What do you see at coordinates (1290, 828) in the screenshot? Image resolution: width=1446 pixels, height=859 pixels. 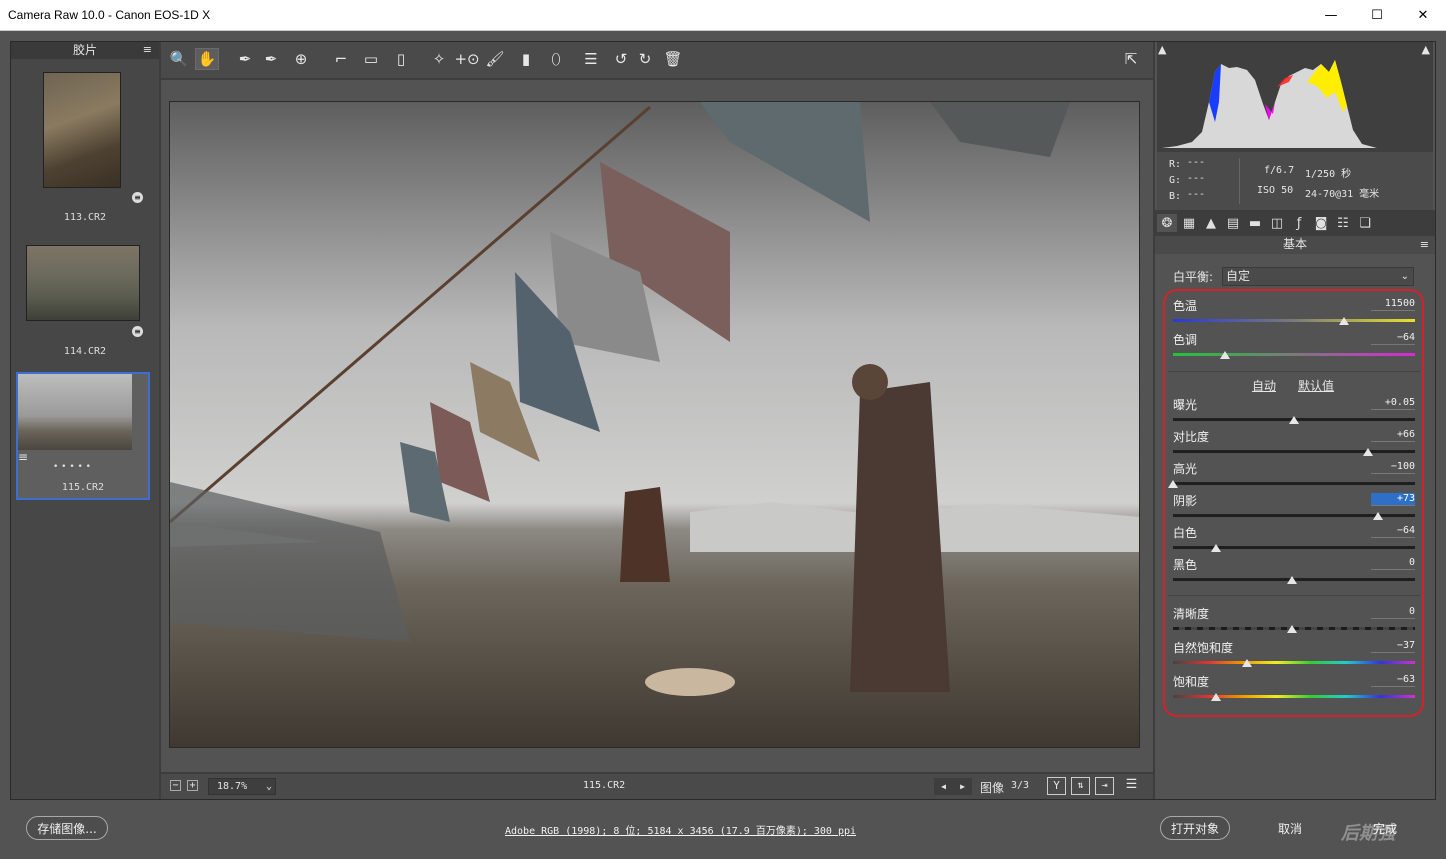 I see `cancel-button: 取消` at bounding box center [1290, 828].